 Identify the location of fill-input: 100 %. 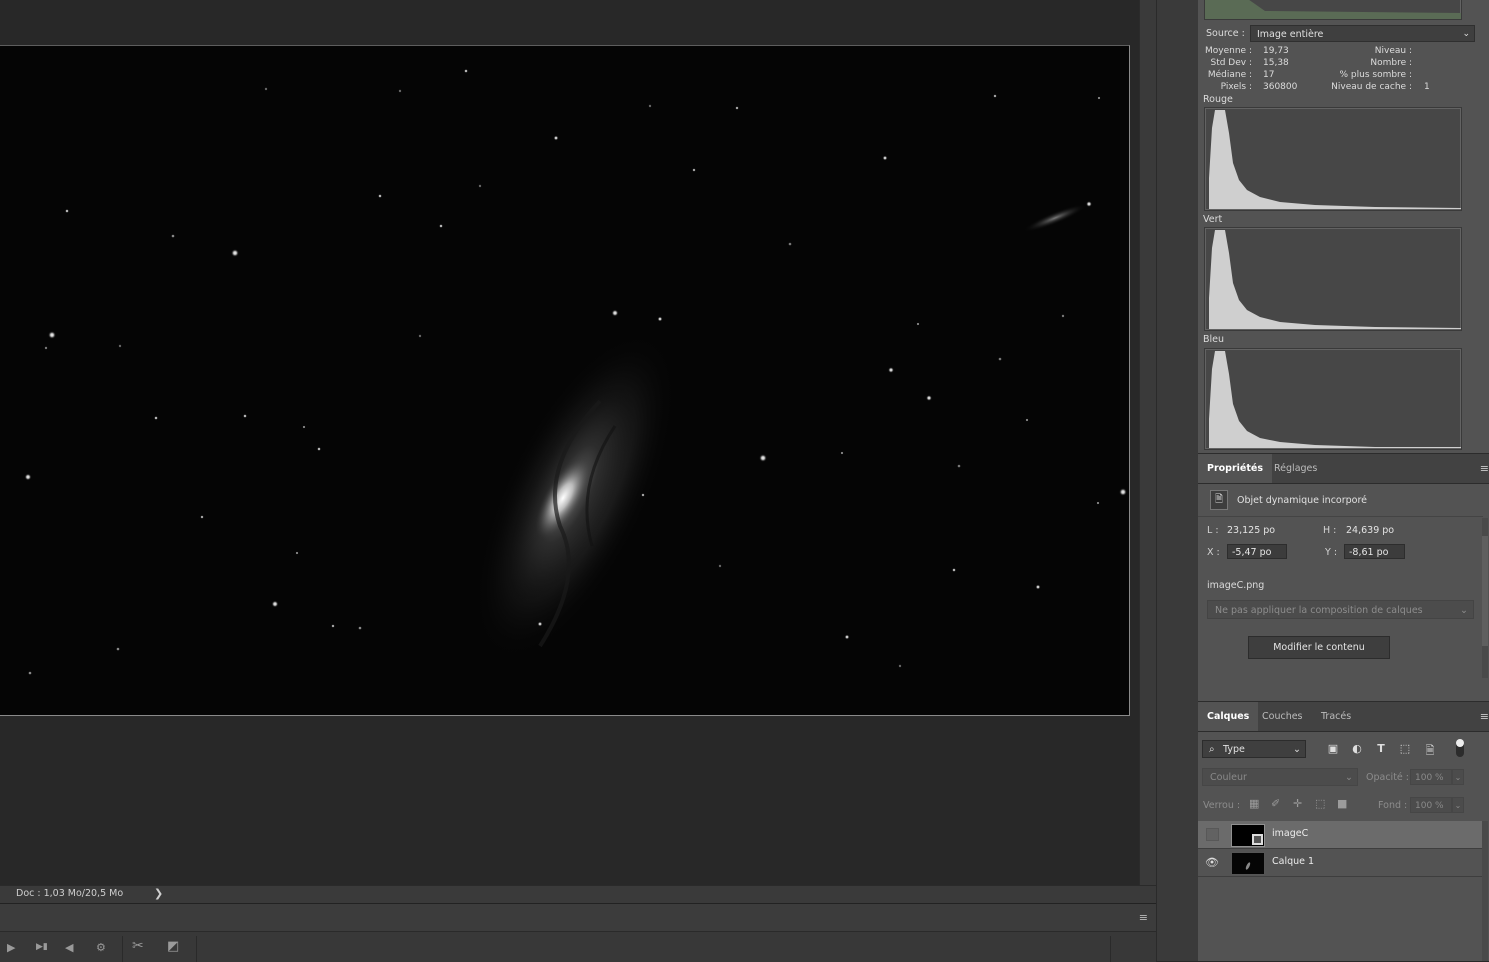
(1431, 805).